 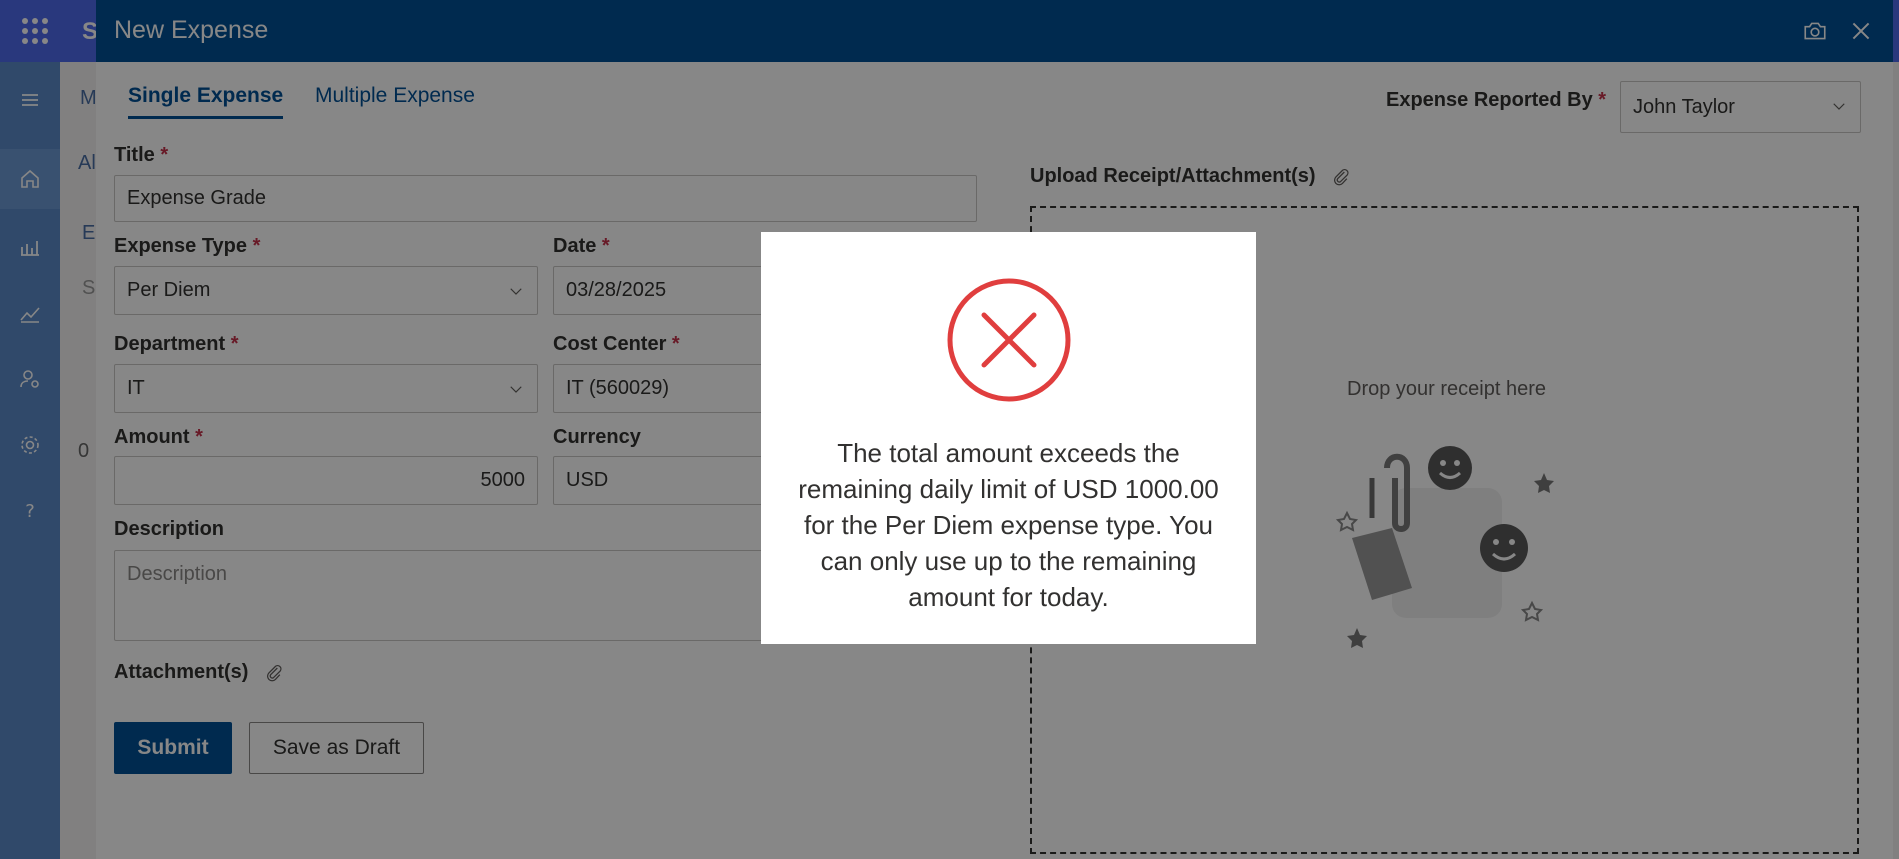 I want to click on error-x-circle-icon, so click(x=1009, y=340).